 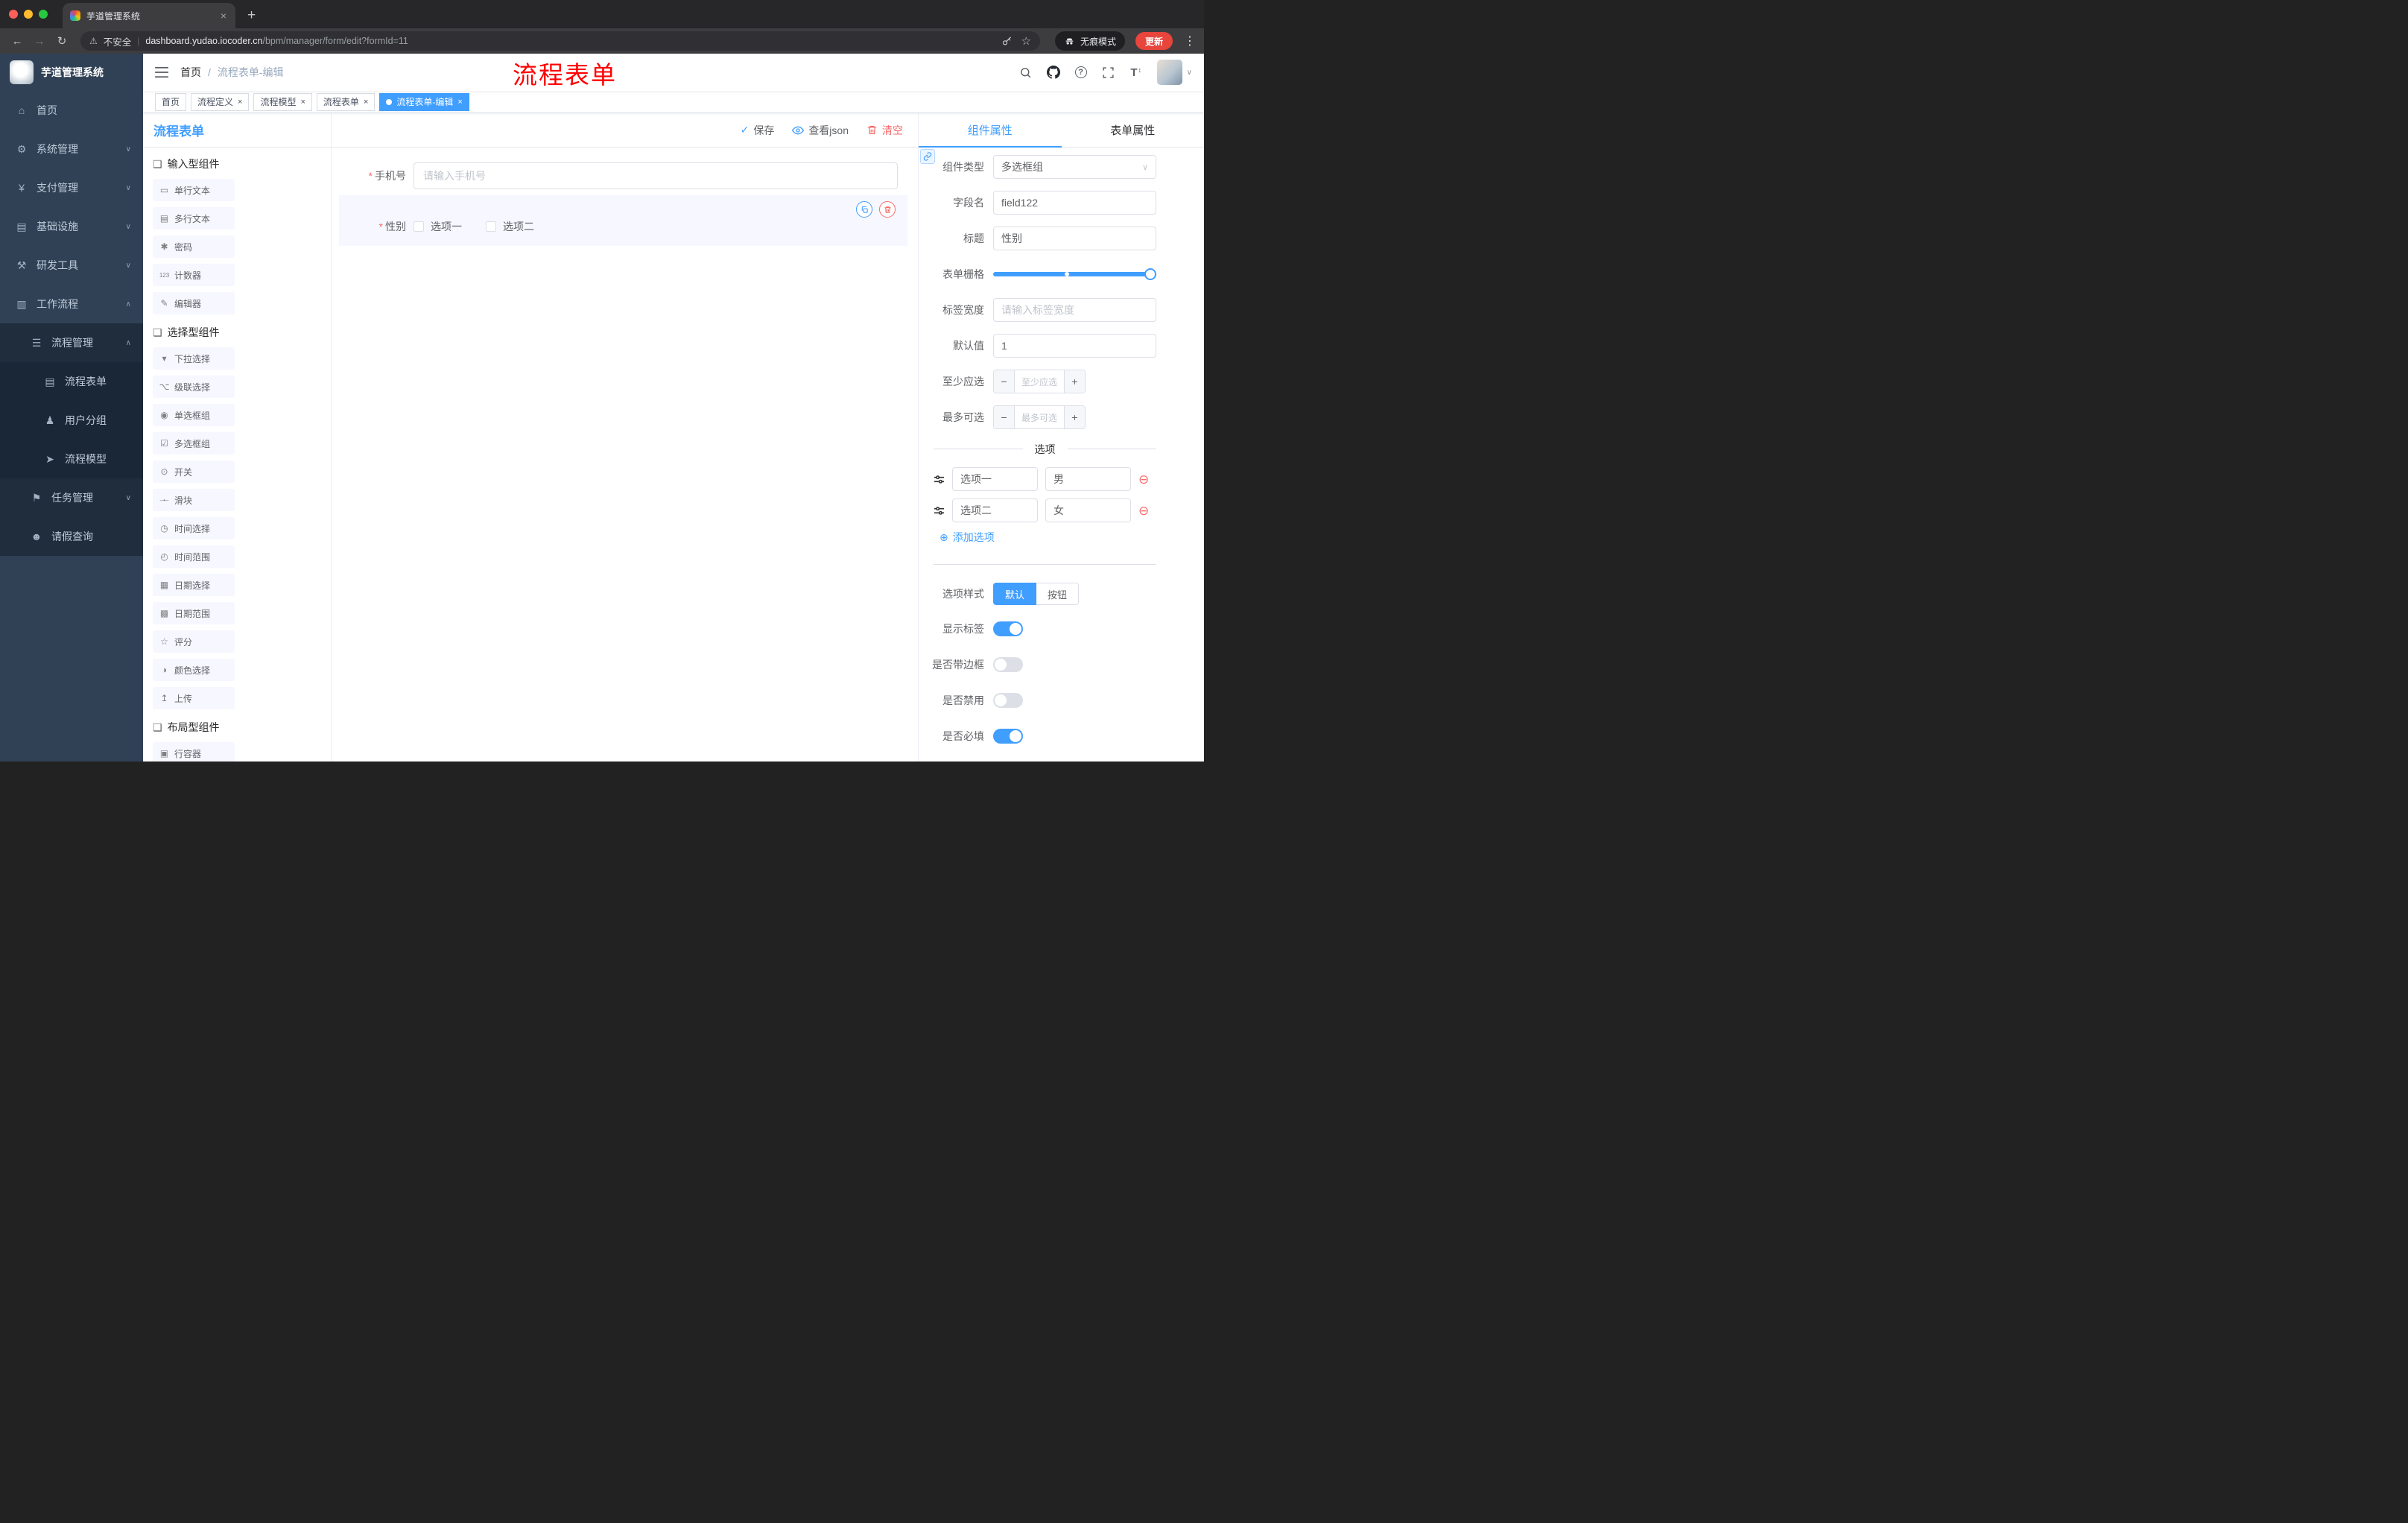 What do you see at coordinates (656, 176) in the screenshot?
I see `phone-input` at bounding box center [656, 176].